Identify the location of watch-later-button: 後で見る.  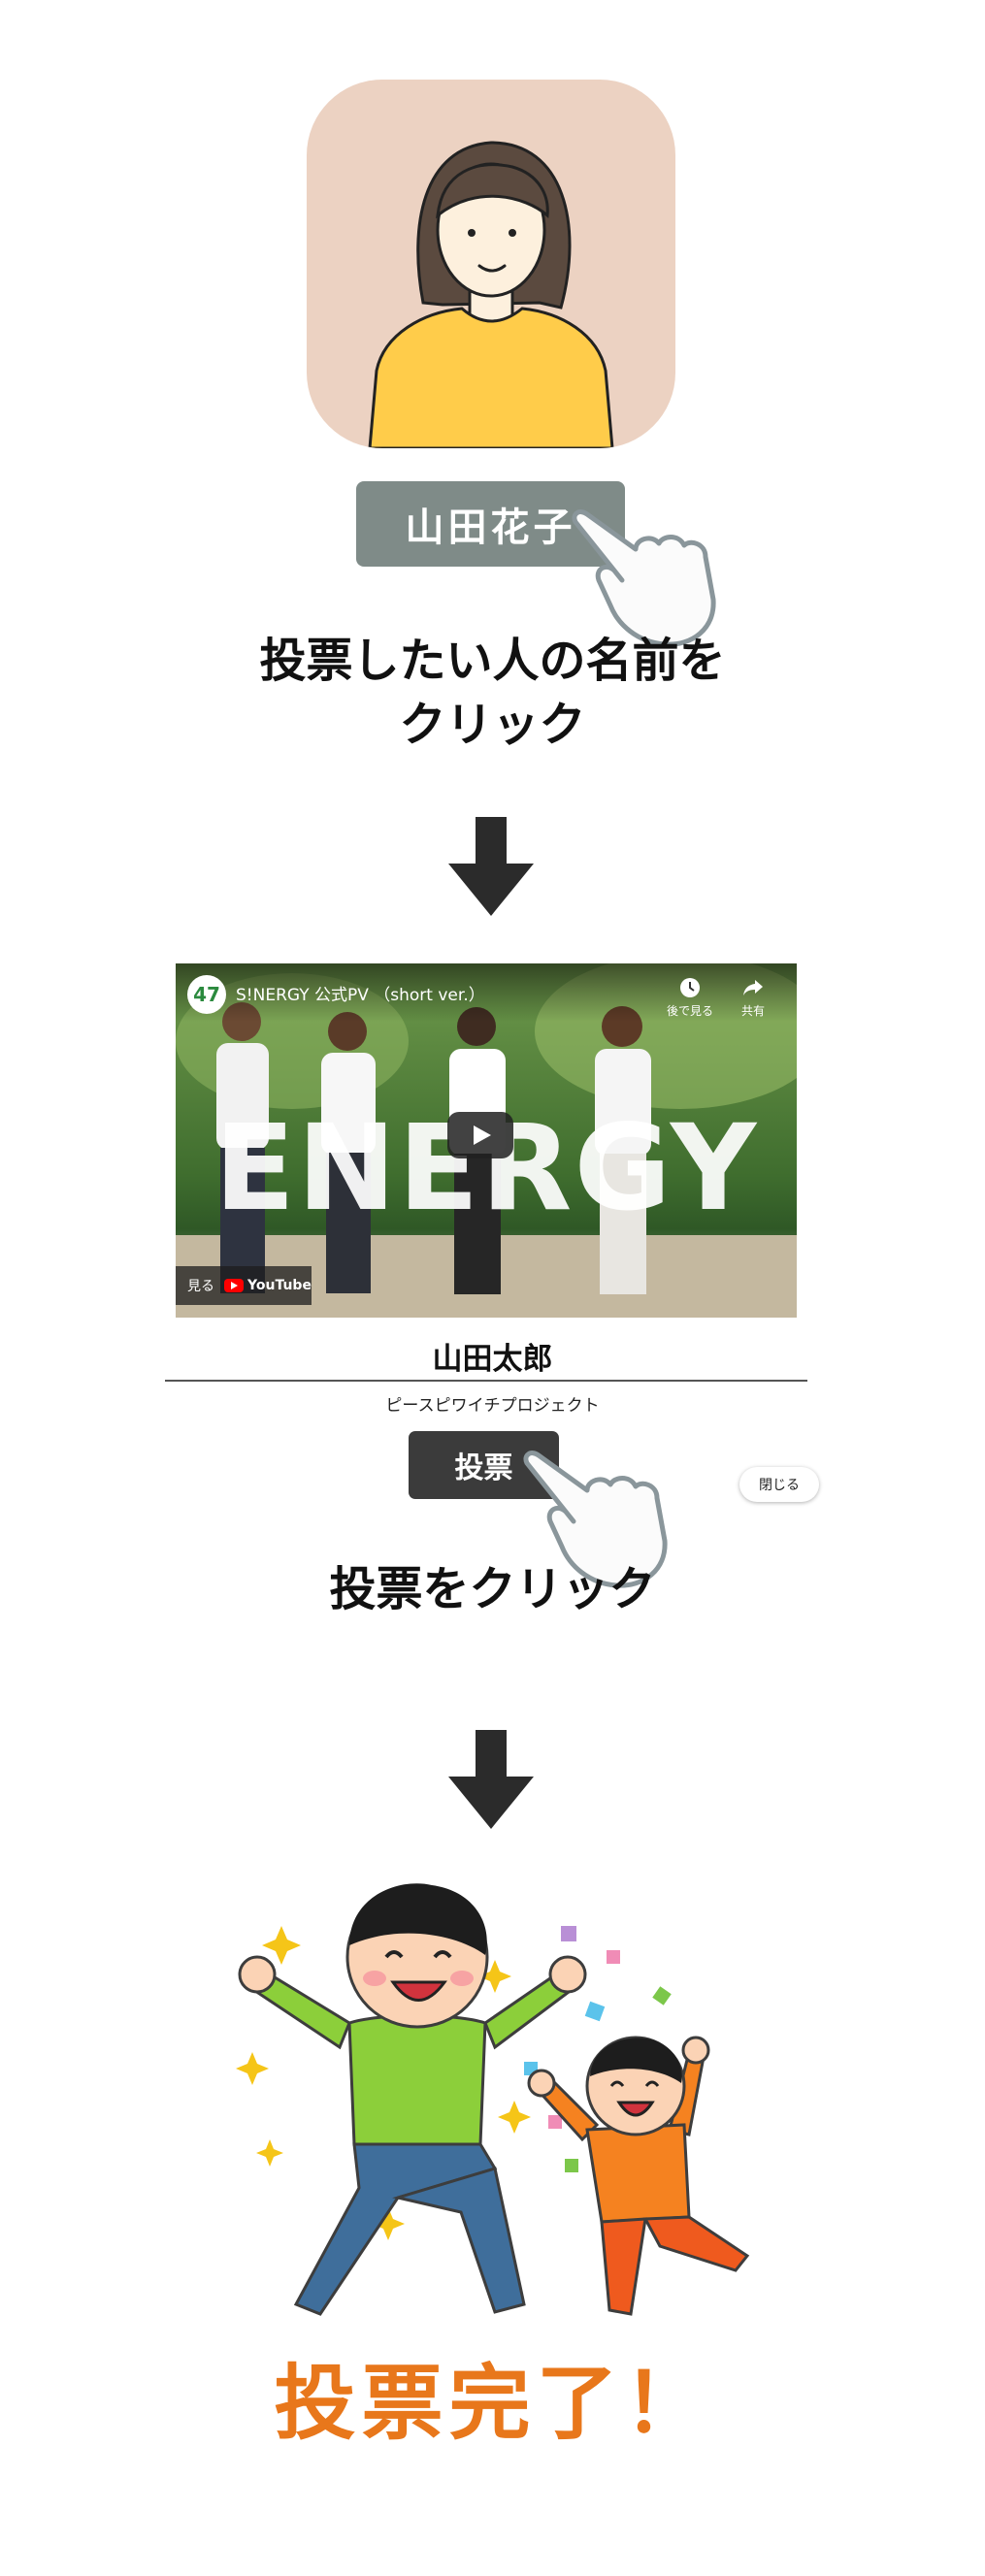
(690, 998).